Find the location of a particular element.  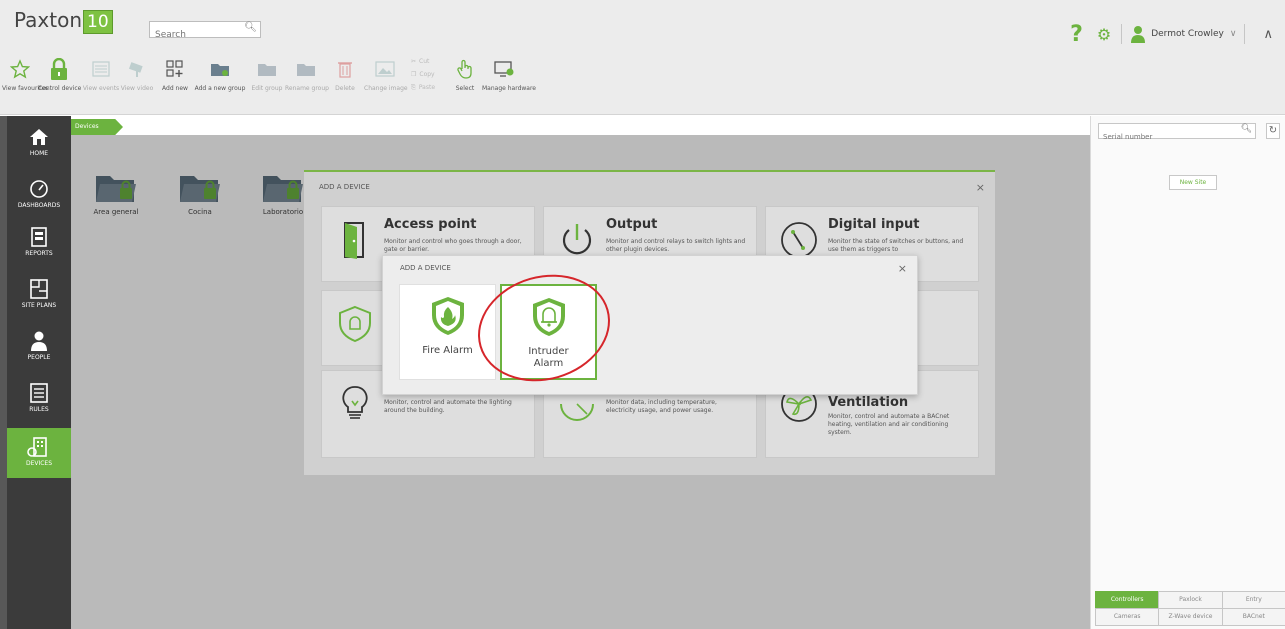

rules-icon is located at coordinates (39, 393).